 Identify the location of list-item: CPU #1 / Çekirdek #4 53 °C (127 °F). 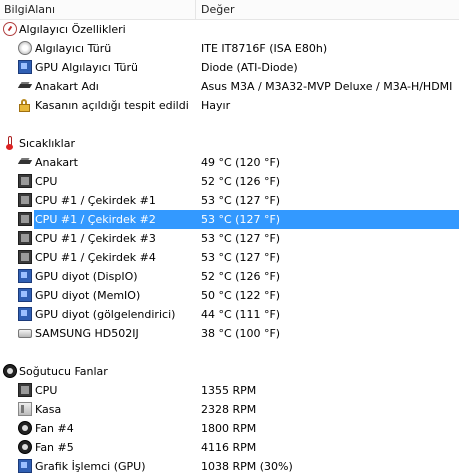
(229, 257).